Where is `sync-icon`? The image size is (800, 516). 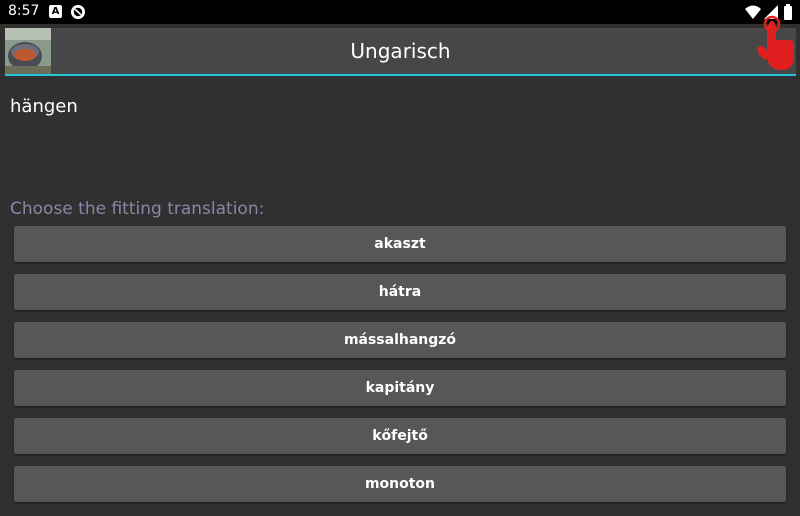 sync-icon is located at coordinates (78, 12).